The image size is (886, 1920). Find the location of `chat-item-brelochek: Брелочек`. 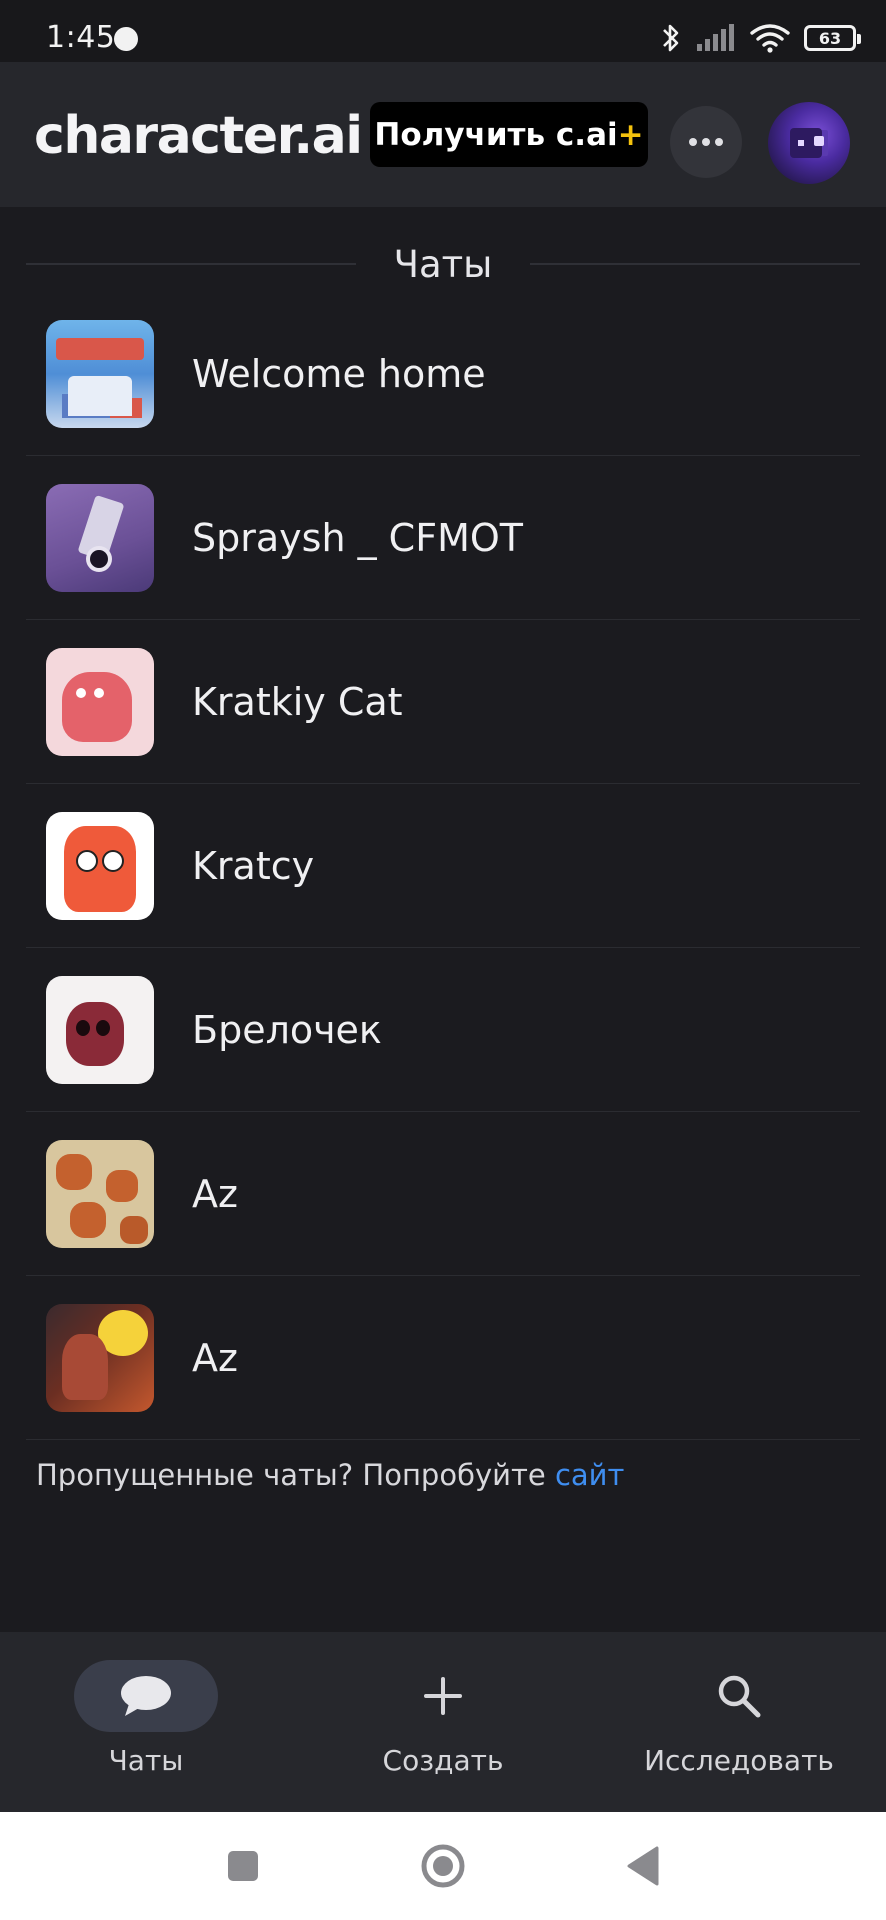

chat-item-brelochek: Брелочек is located at coordinates (443, 1030).